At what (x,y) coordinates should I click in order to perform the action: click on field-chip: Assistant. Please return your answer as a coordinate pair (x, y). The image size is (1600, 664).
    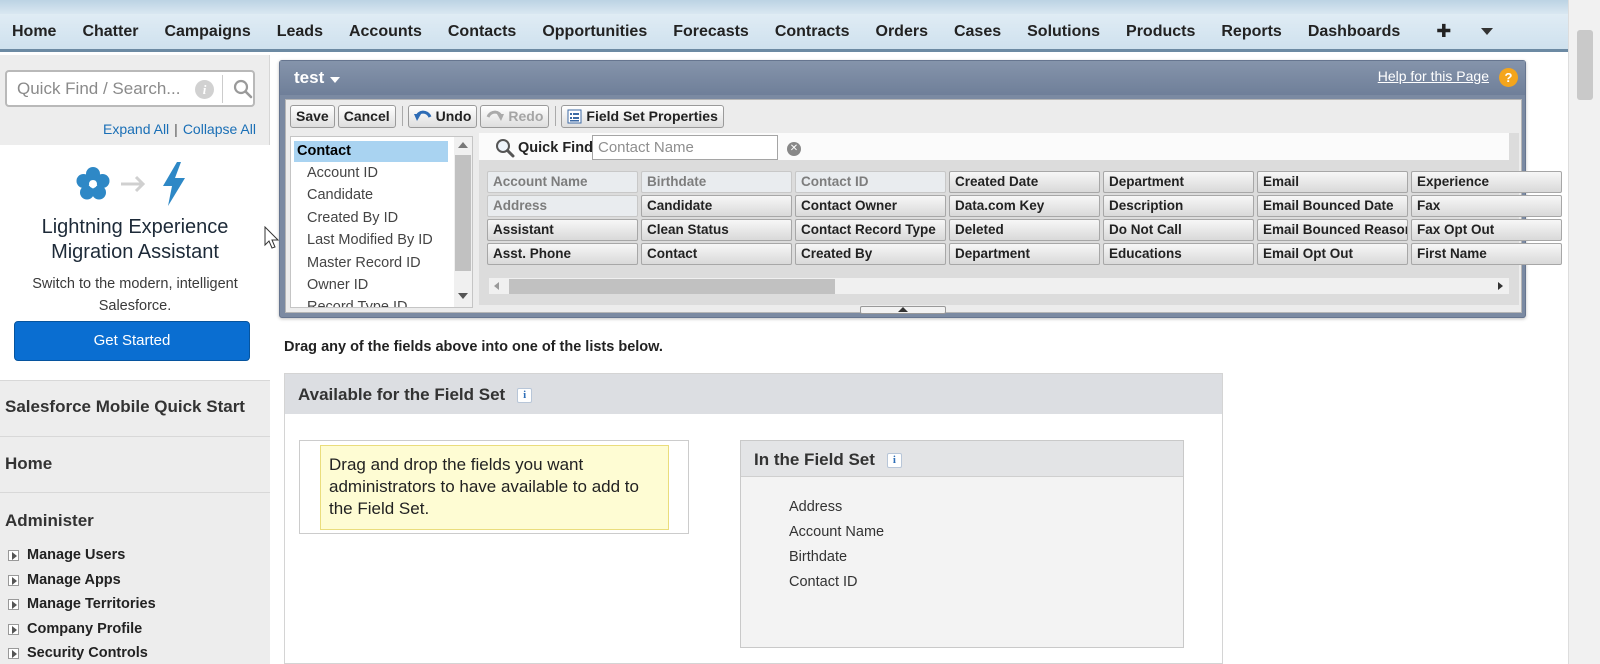
    Looking at the image, I should click on (562, 230).